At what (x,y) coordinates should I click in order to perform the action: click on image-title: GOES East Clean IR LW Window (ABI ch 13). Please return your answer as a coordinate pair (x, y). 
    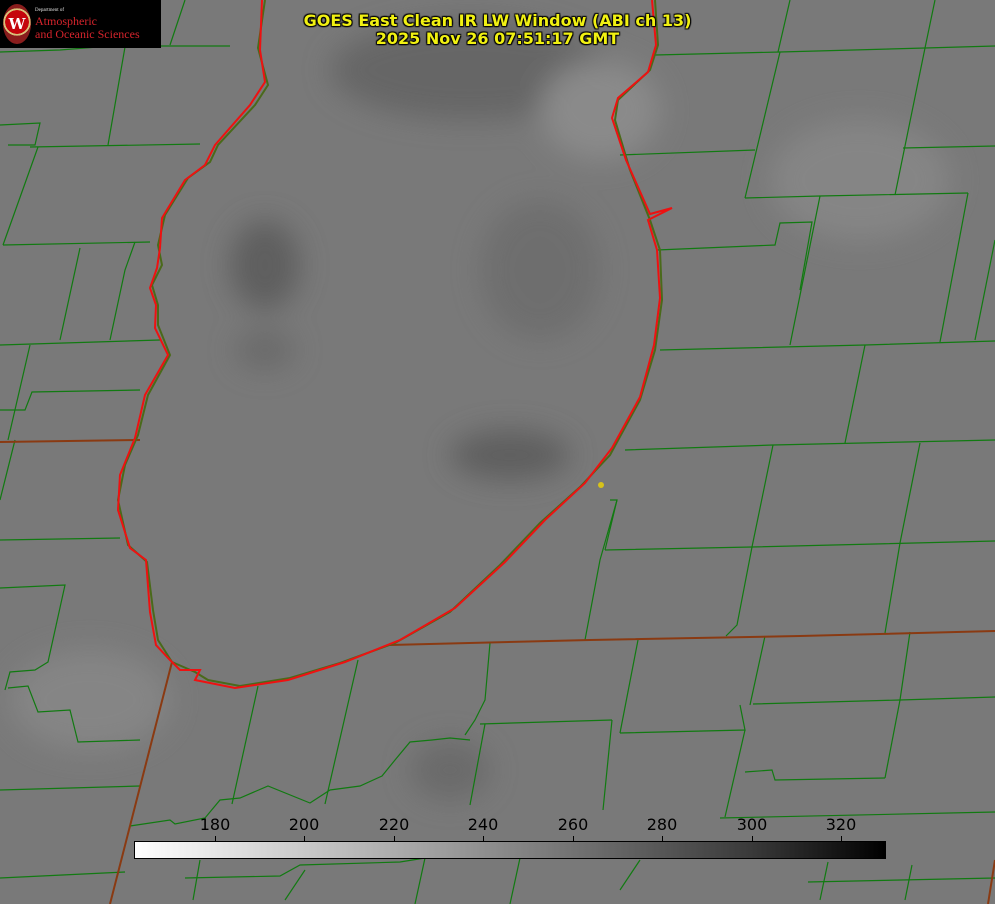
    Looking at the image, I should click on (497, 20).